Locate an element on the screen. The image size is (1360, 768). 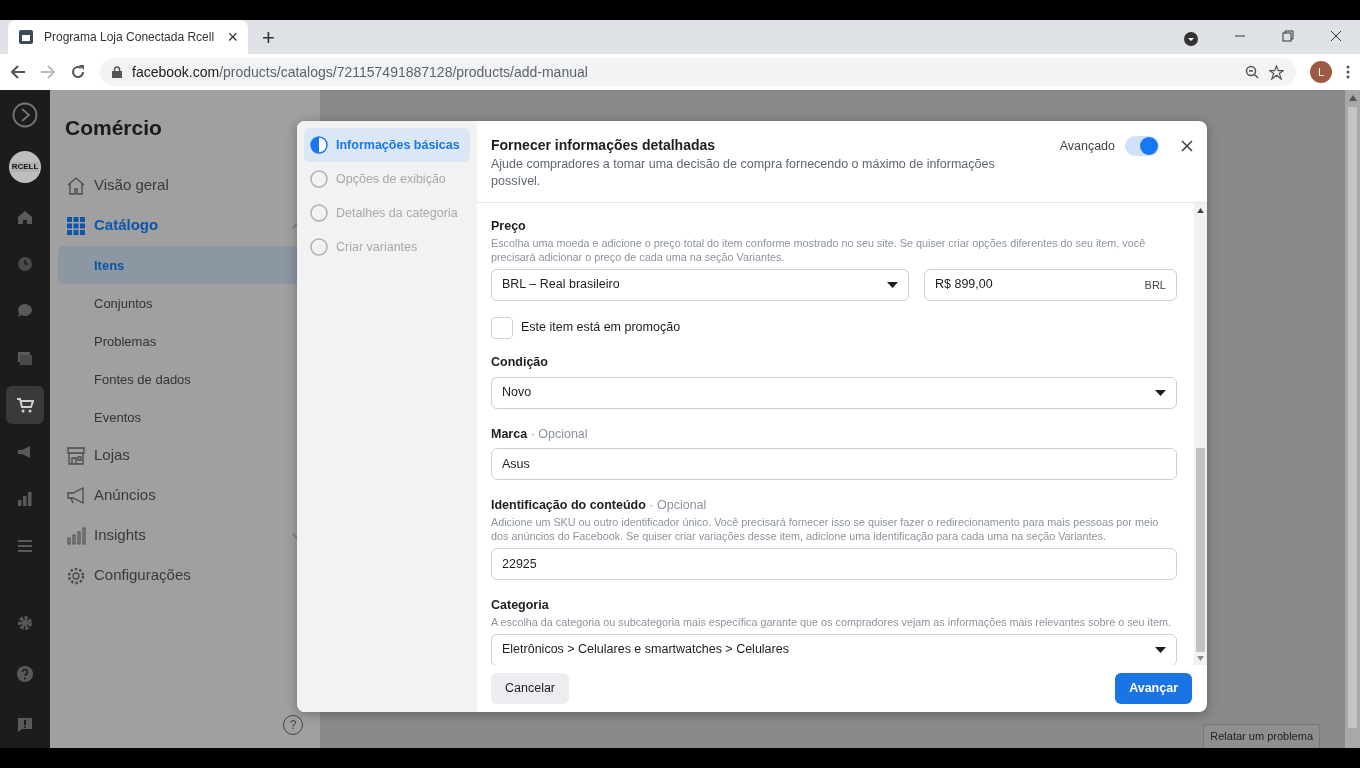
close-tab-button: × is located at coordinates (232, 37).